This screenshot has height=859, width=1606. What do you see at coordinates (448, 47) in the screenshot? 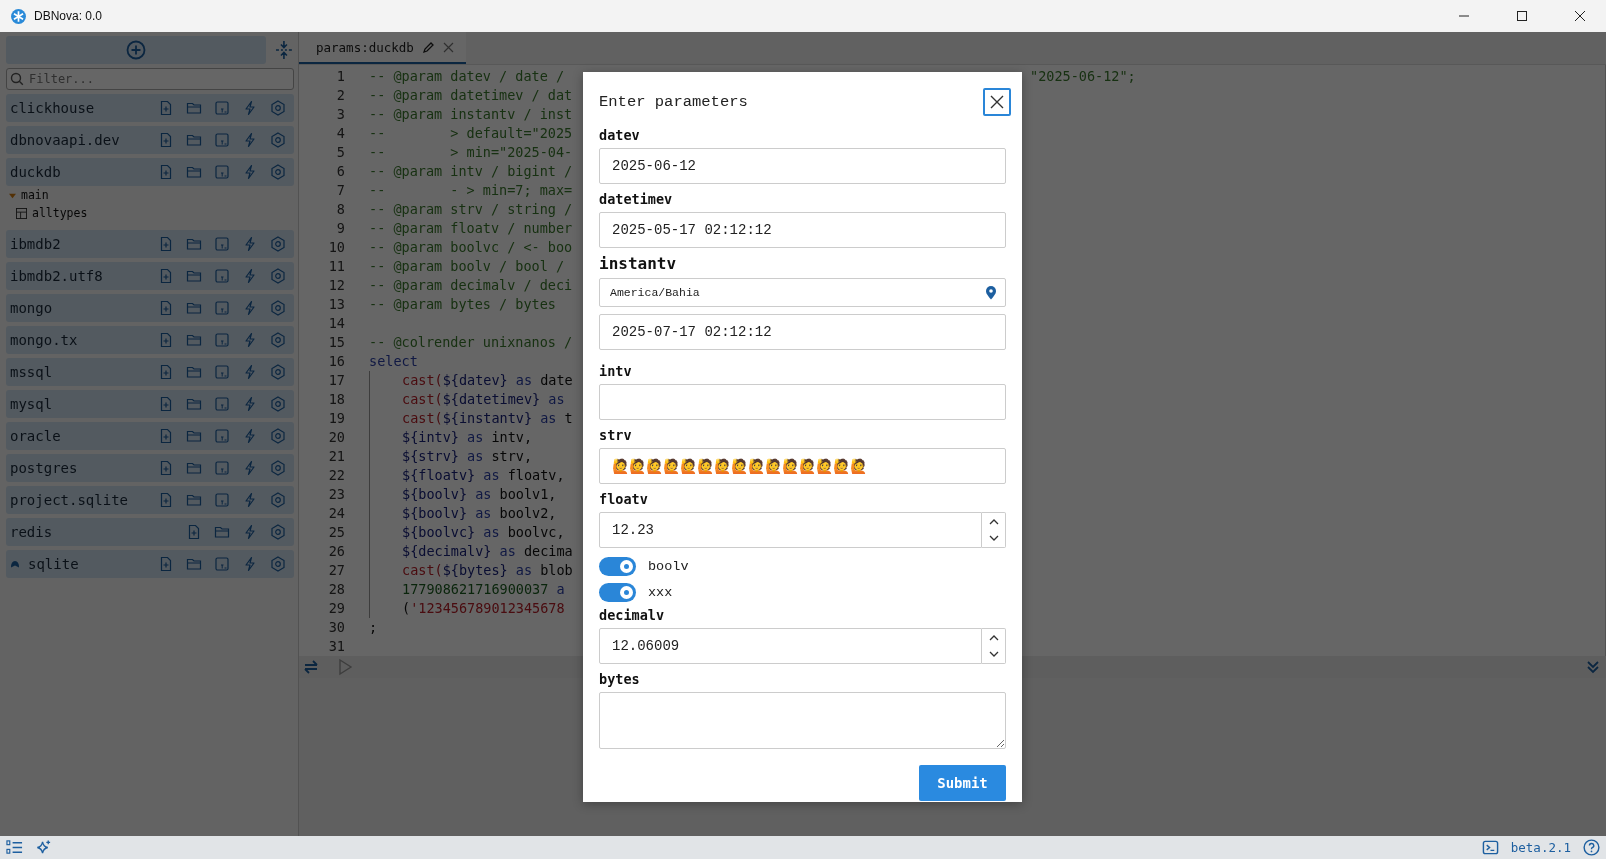
I see `close-tab-icon` at bounding box center [448, 47].